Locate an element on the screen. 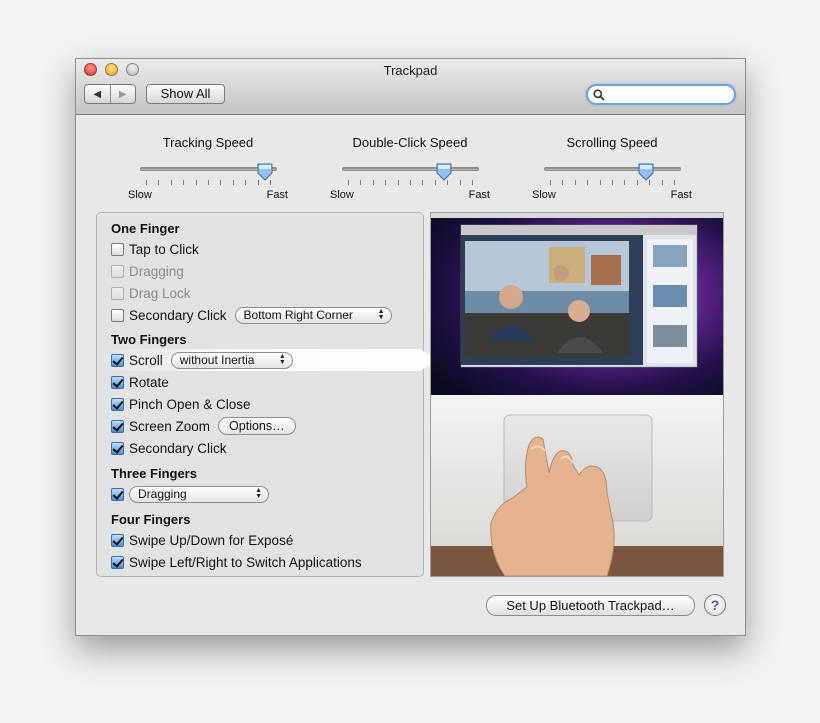 This screenshot has width=820, height=723. double-click-speed-slow-label: Slow is located at coordinates (342, 195).